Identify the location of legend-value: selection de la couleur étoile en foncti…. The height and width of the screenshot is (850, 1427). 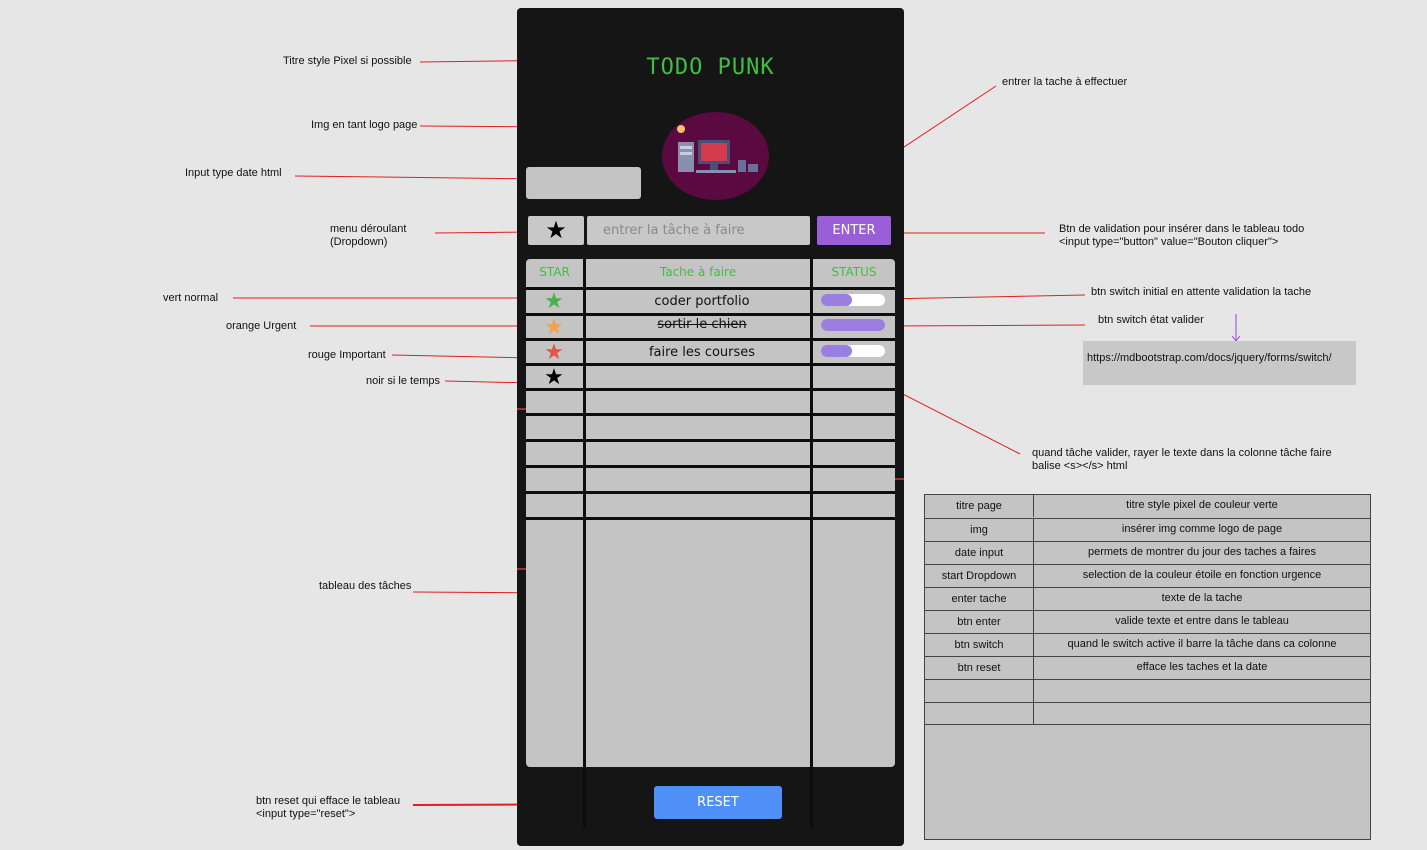
(1201, 576).